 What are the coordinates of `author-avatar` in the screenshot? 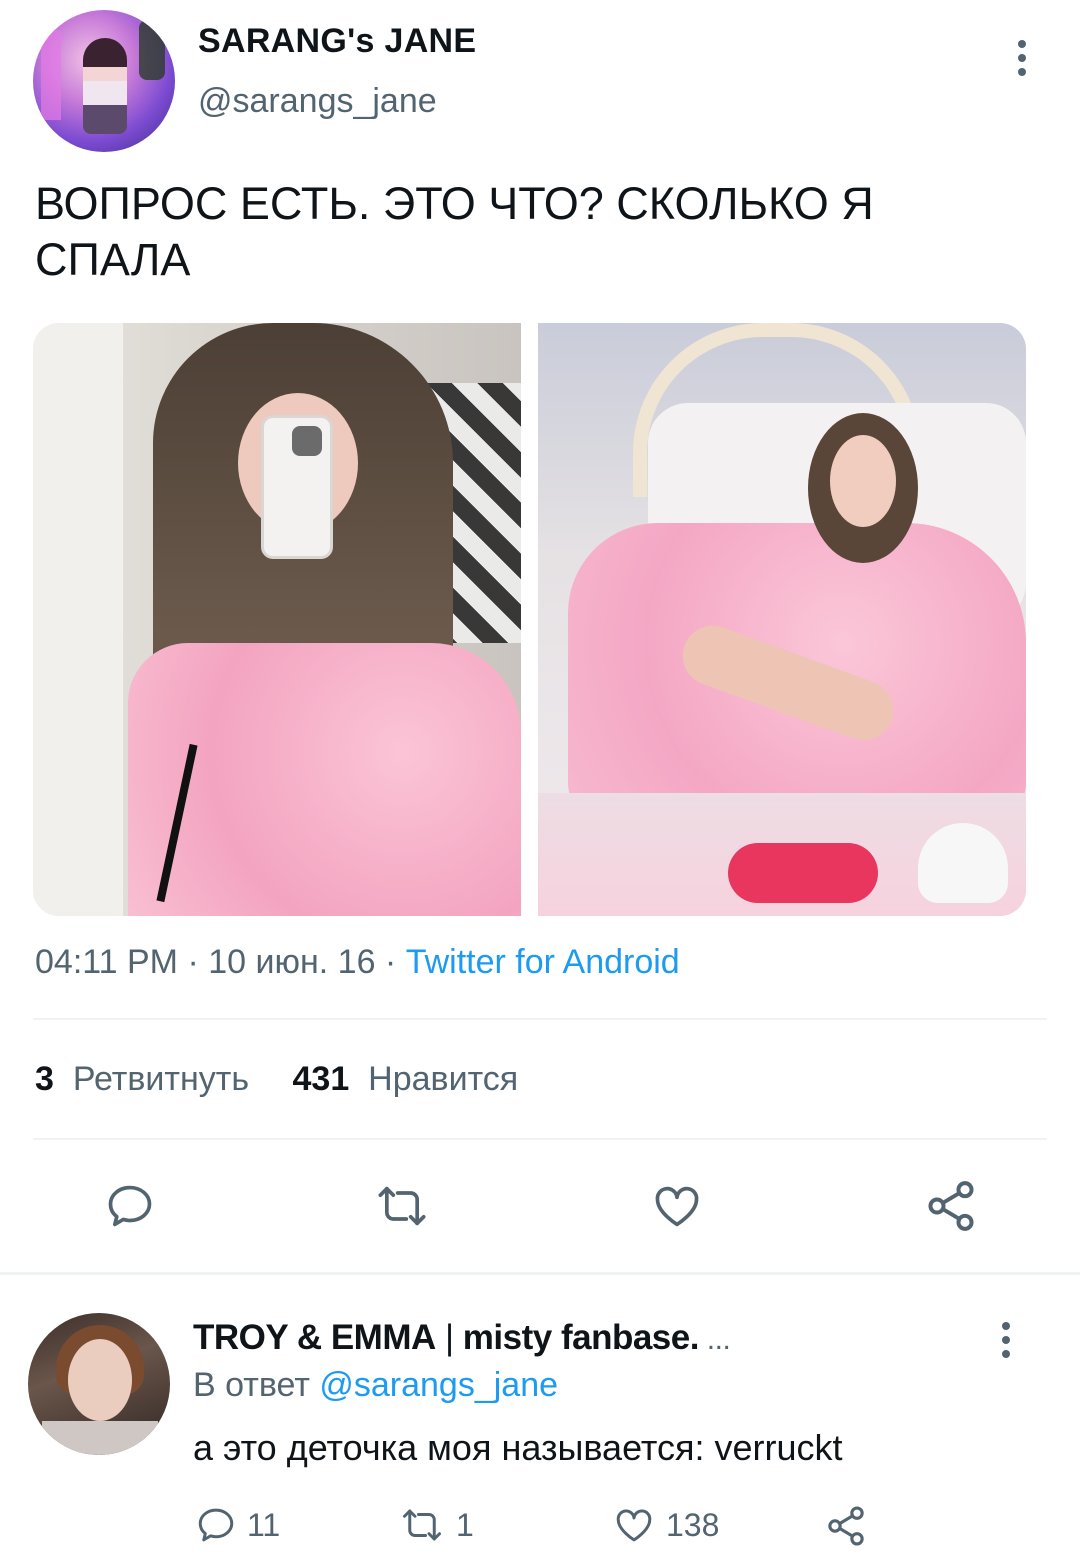 It's located at (104, 81).